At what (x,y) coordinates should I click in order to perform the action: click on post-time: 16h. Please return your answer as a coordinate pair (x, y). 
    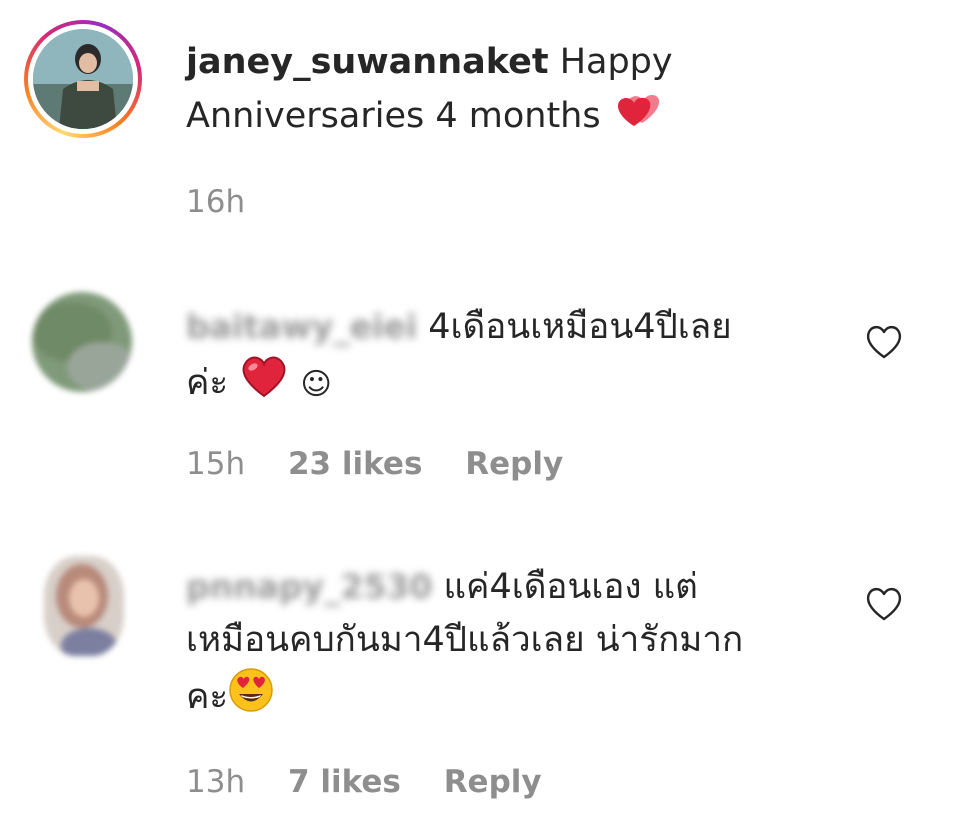
    Looking at the image, I should click on (216, 202).